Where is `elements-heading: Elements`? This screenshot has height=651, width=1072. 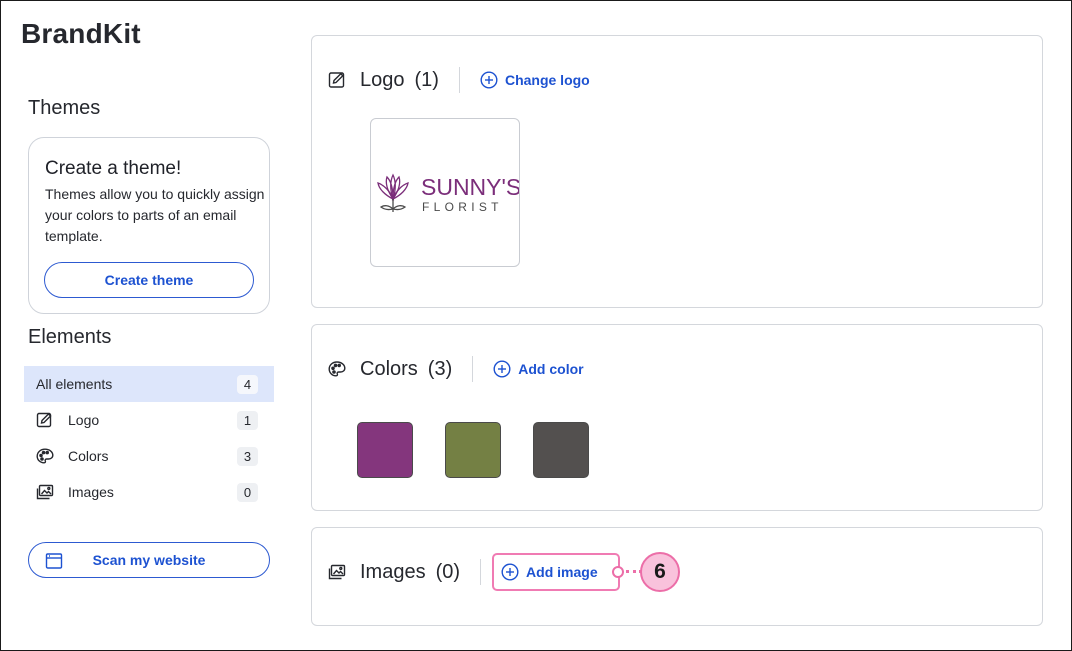
elements-heading: Elements is located at coordinates (70, 337).